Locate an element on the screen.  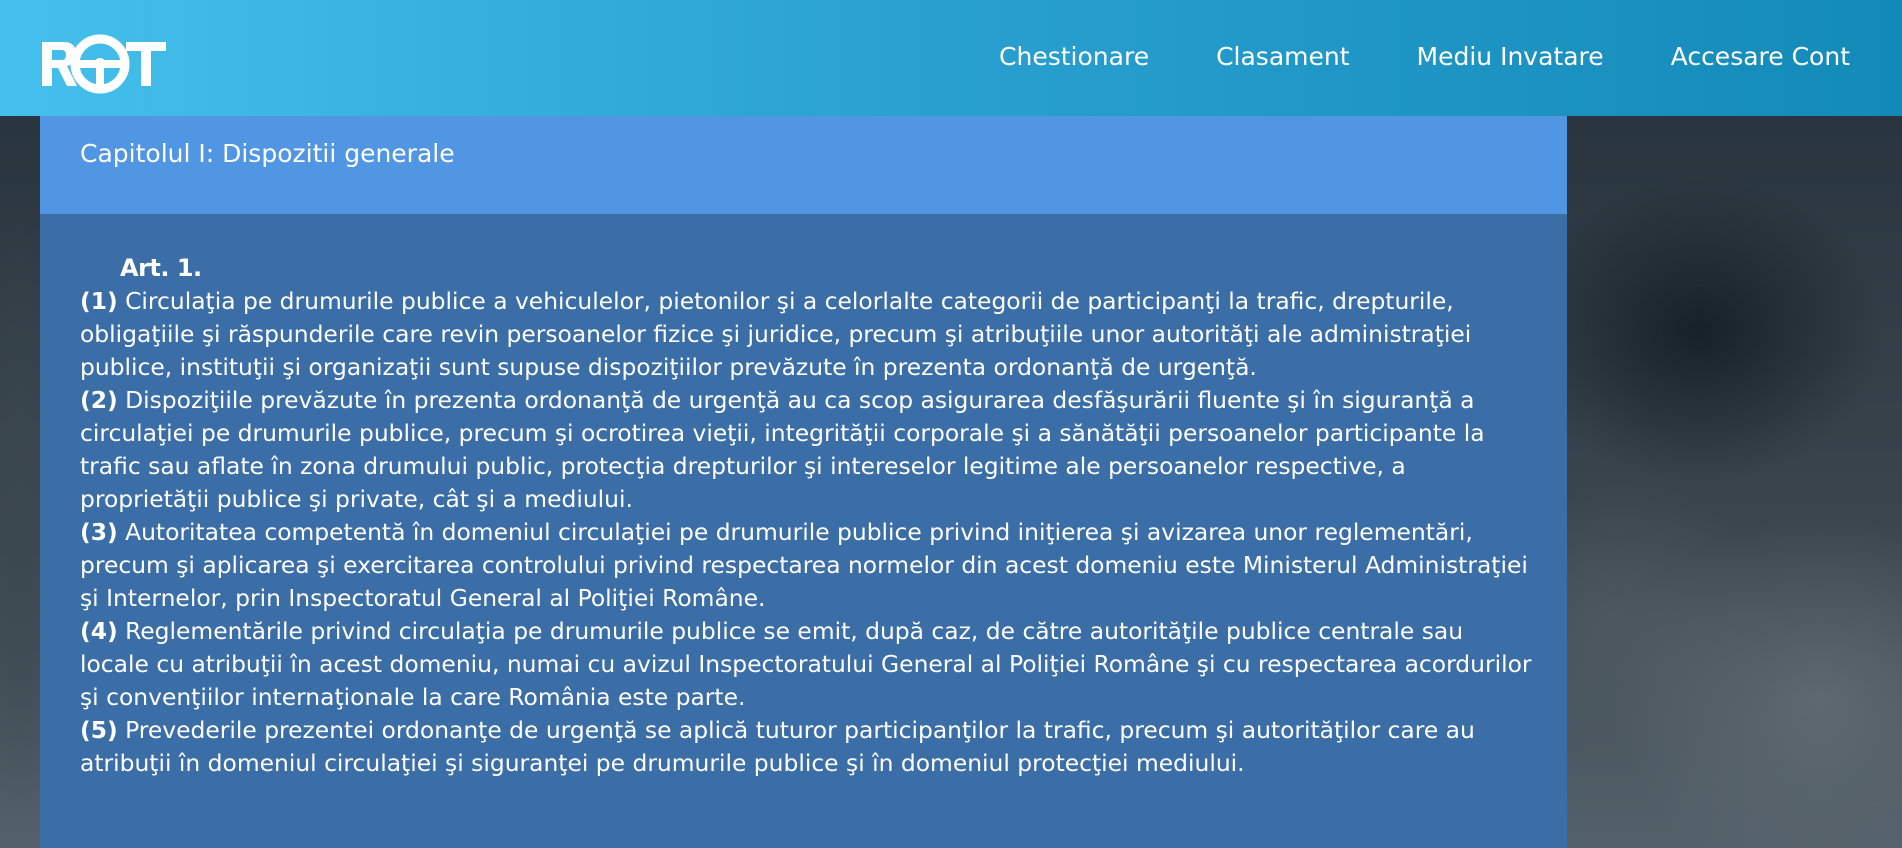
article-title: Art. 1. is located at coordinates (161, 268).